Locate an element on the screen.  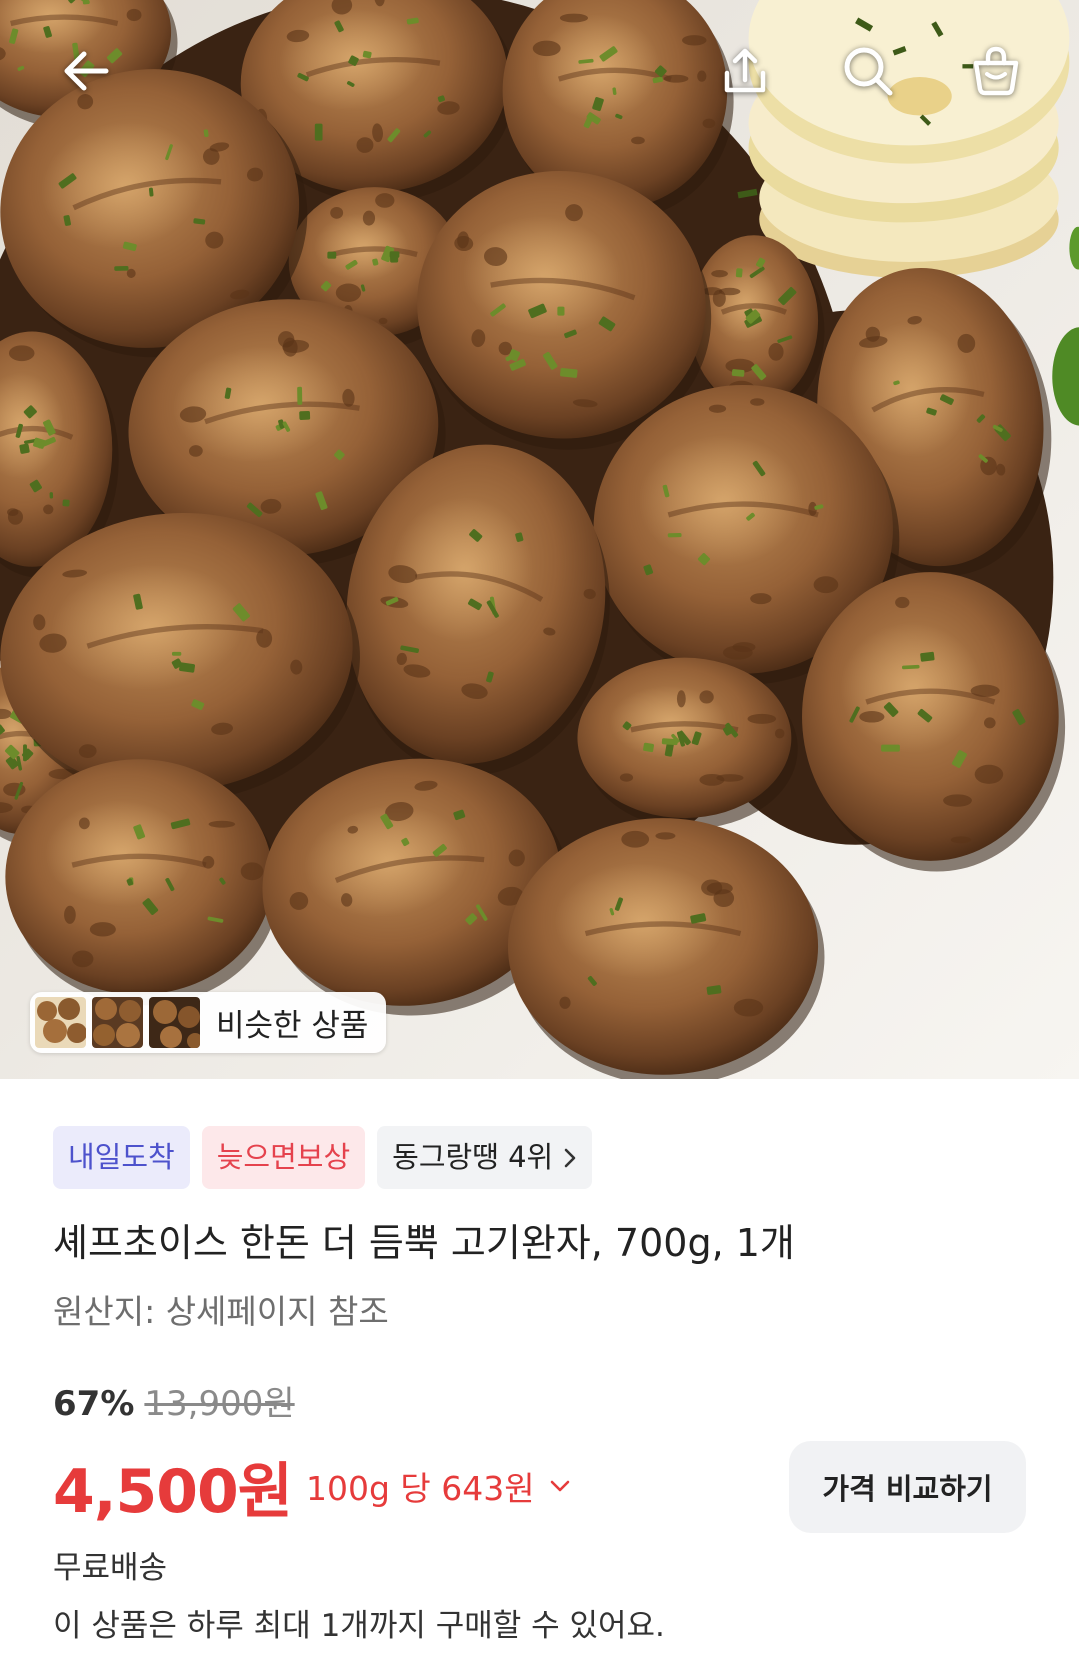
share-icon is located at coordinates (745, 70).